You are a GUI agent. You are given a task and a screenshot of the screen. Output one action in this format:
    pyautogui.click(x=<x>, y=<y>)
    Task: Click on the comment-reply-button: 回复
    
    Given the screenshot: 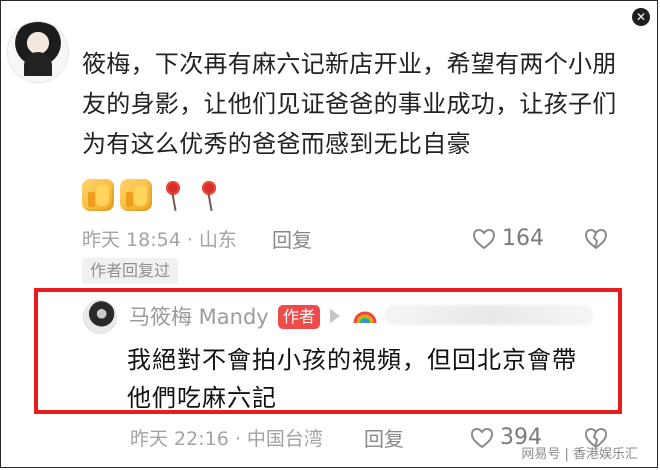 What is the action you would take?
    pyautogui.click(x=292, y=240)
    